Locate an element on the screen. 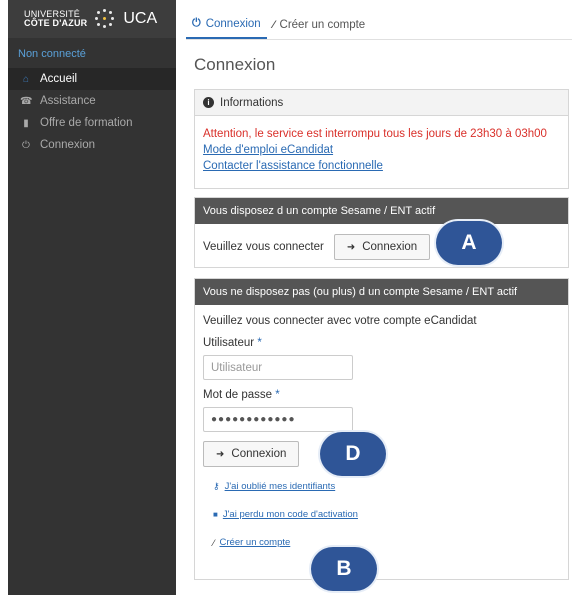  key-icon: ⚷ is located at coordinates (216, 486).